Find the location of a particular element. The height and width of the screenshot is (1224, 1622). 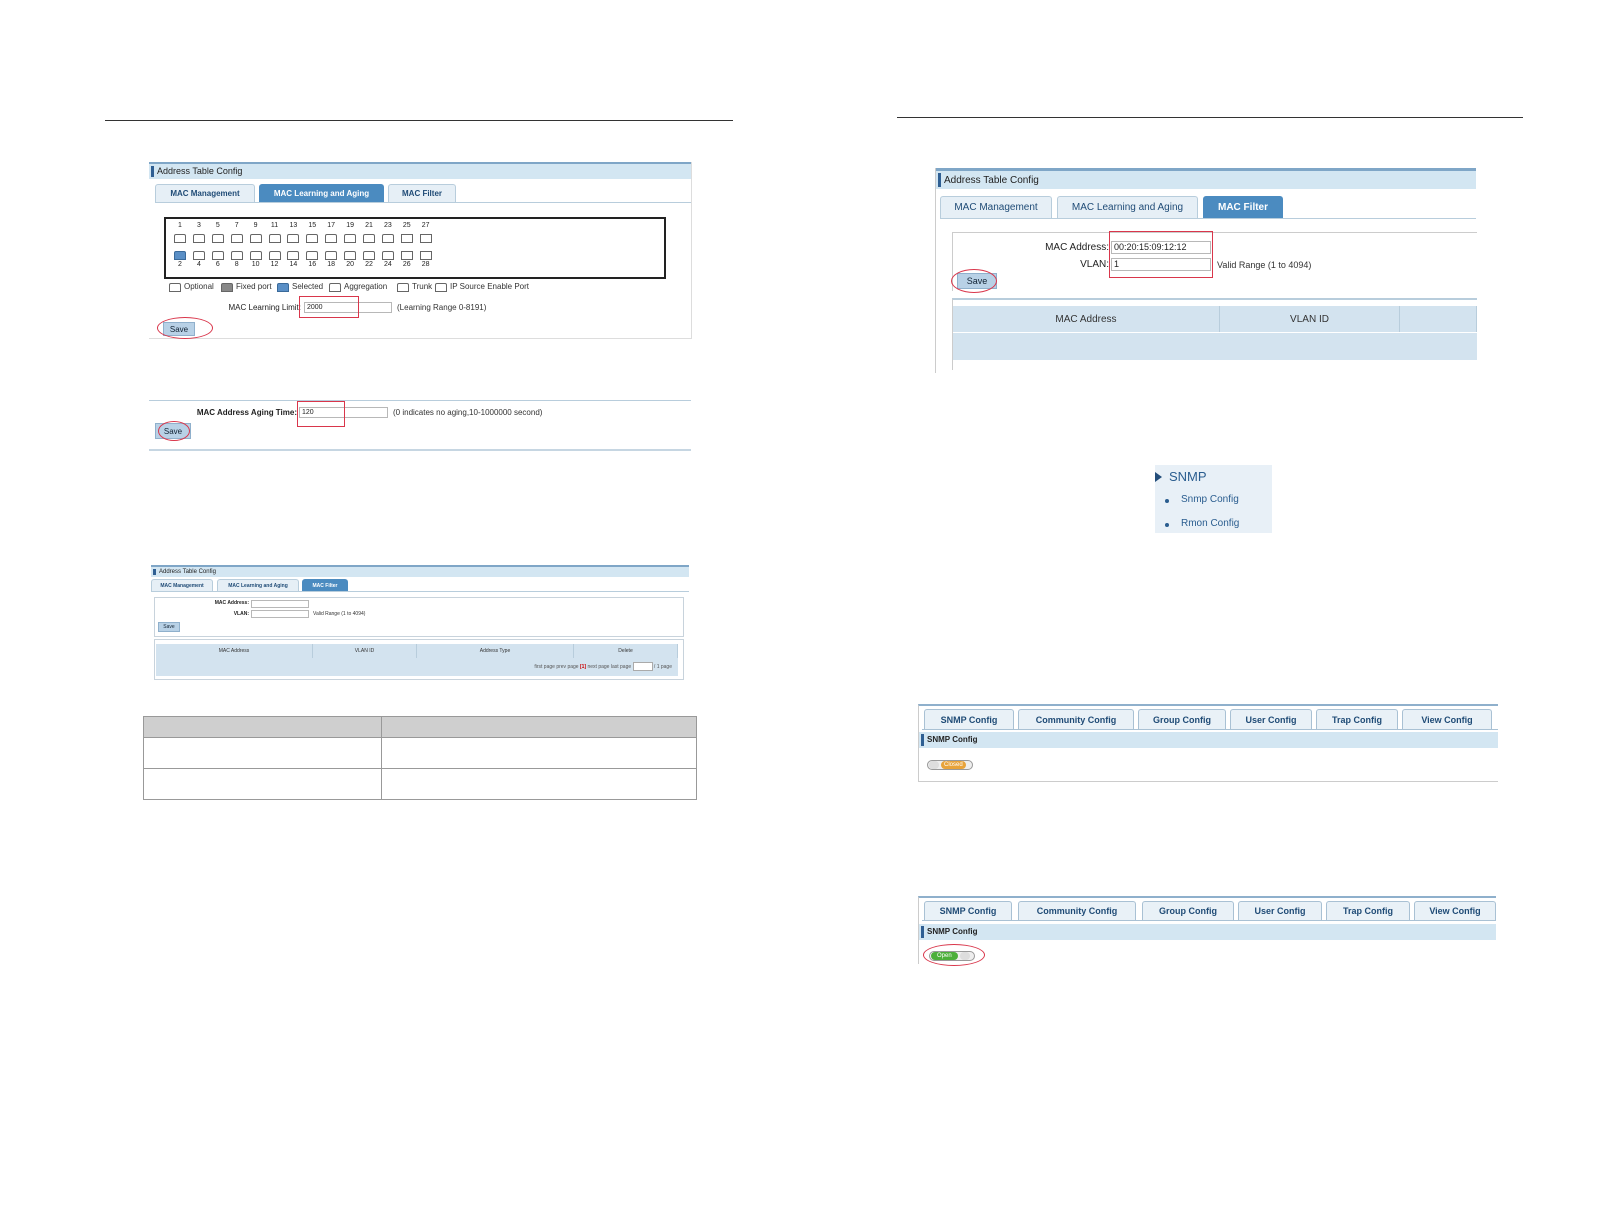

filter-table: MAC Address VLAN ID is located at coordinates (1214, 334).